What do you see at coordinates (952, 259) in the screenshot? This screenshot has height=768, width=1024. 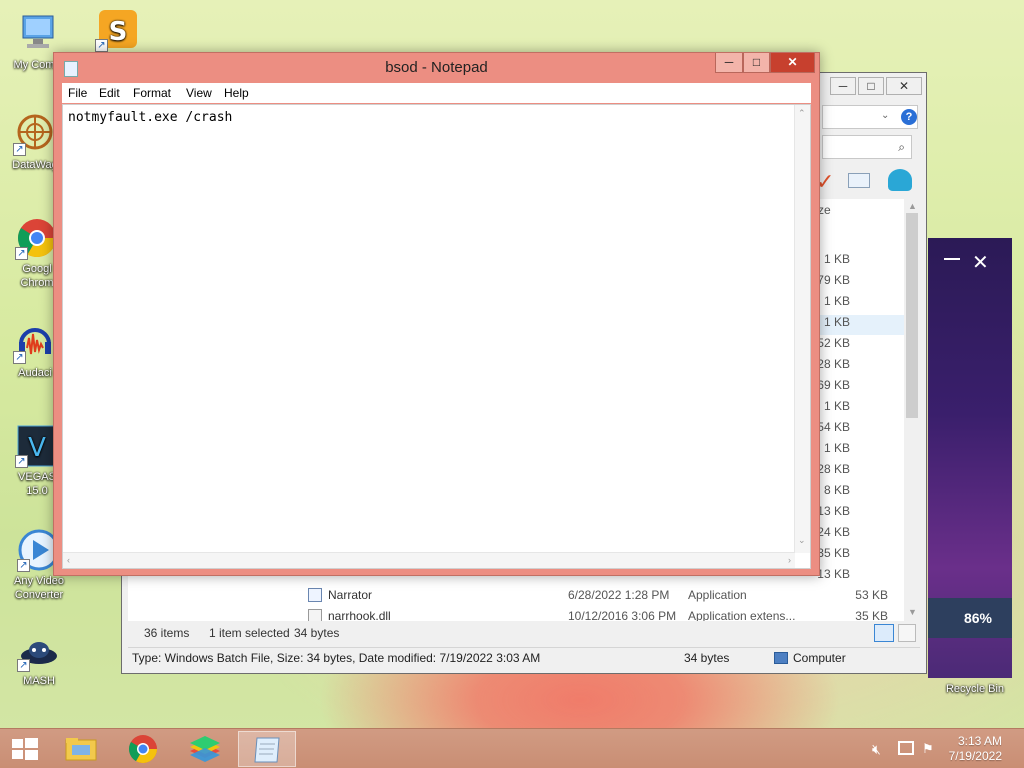 I see `minimize-icon` at bounding box center [952, 259].